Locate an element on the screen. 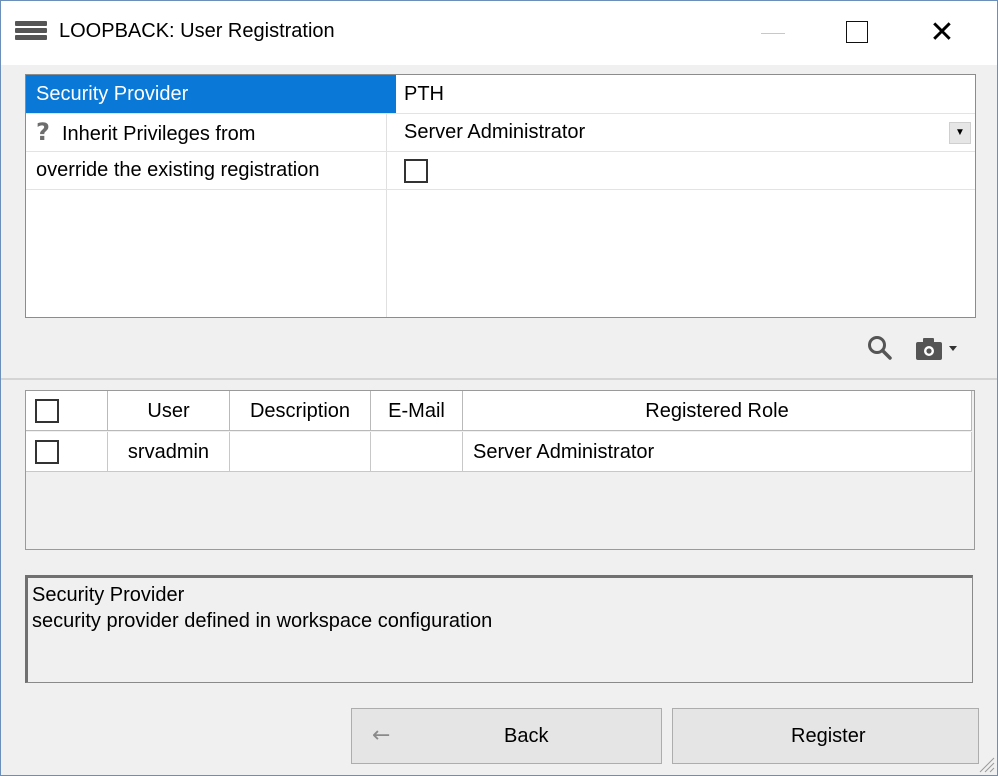 The height and width of the screenshot is (776, 998). camera-icon is located at coordinates (929, 349).